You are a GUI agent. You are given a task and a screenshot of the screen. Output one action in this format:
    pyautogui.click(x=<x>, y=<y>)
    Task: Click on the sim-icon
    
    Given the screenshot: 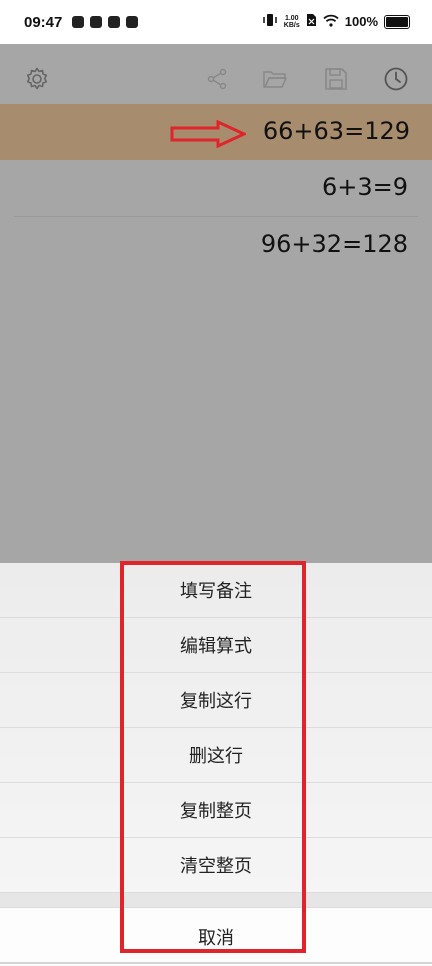 What is the action you would take?
    pyautogui.click(x=311, y=21)
    